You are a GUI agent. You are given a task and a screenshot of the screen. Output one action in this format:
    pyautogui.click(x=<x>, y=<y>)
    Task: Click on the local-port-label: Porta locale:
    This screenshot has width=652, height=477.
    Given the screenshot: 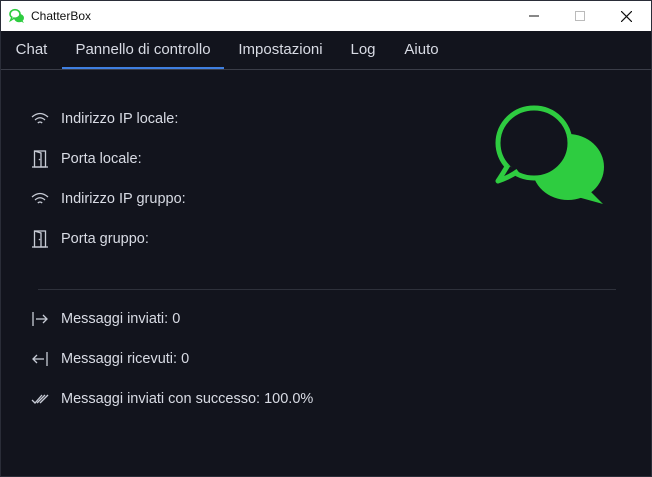 What is the action you would take?
    pyautogui.click(x=101, y=159)
    